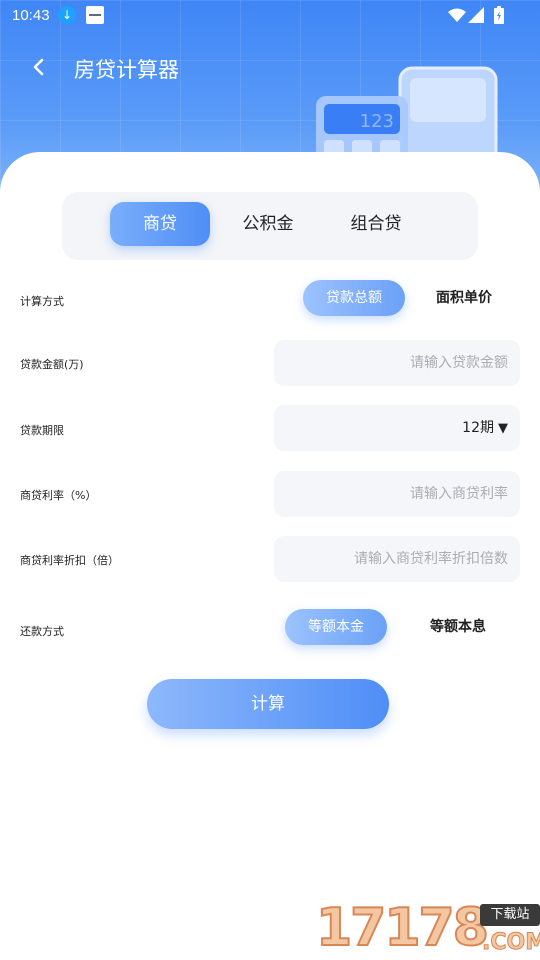 This screenshot has height=960, width=540. What do you see at coordinates (69, 560) in the screenshot?
I see `rate-discount-label: 商贷利率折扣（倍）` at bounding box center [69, 560].